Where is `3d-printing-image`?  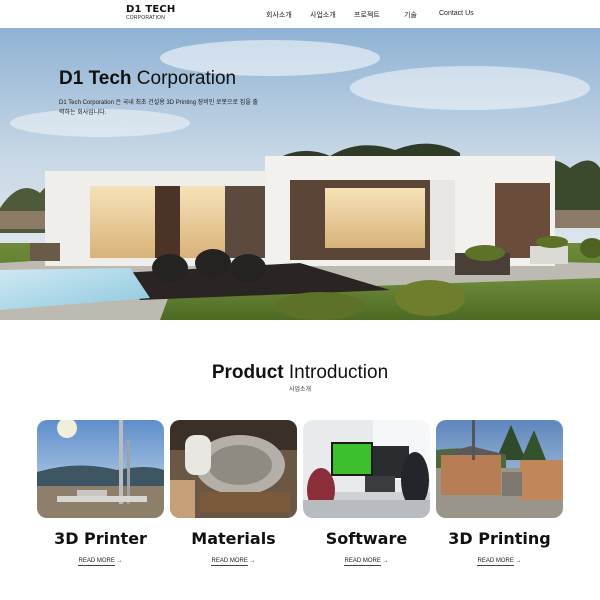 3d-printing-image is located at coordinates (499, 469).